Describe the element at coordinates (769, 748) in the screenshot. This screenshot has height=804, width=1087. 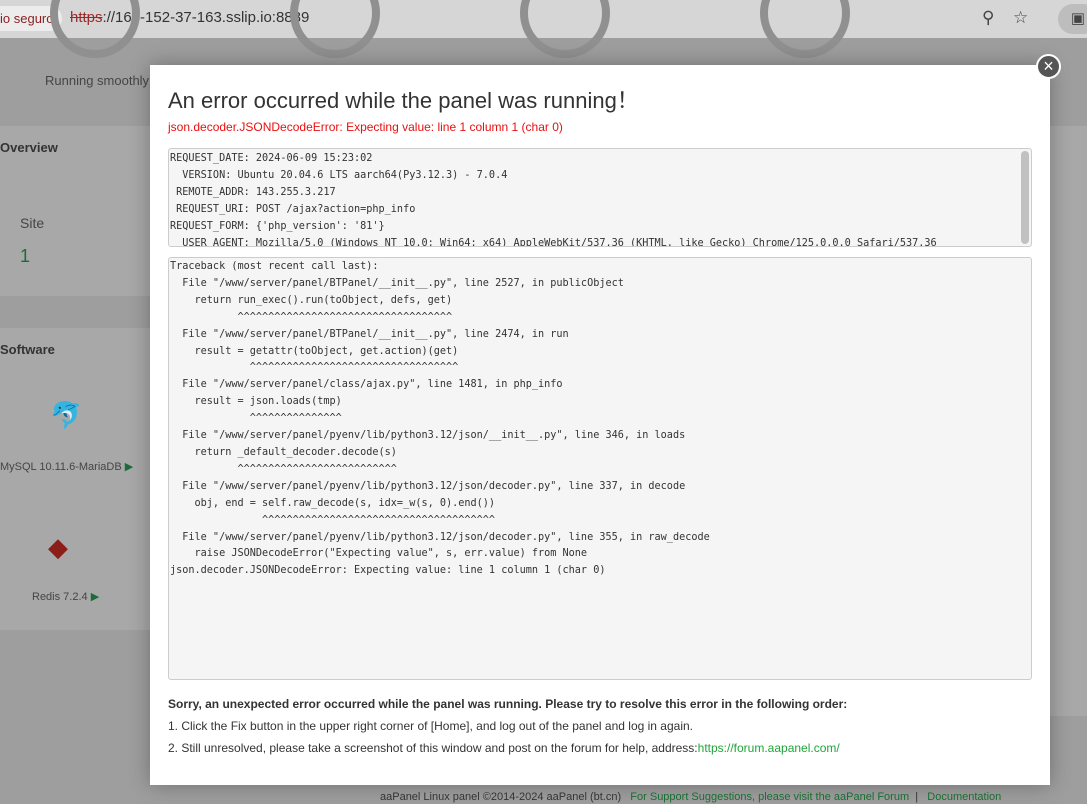
I see `forum-link: https://forum.aapanel.com/` at that location.